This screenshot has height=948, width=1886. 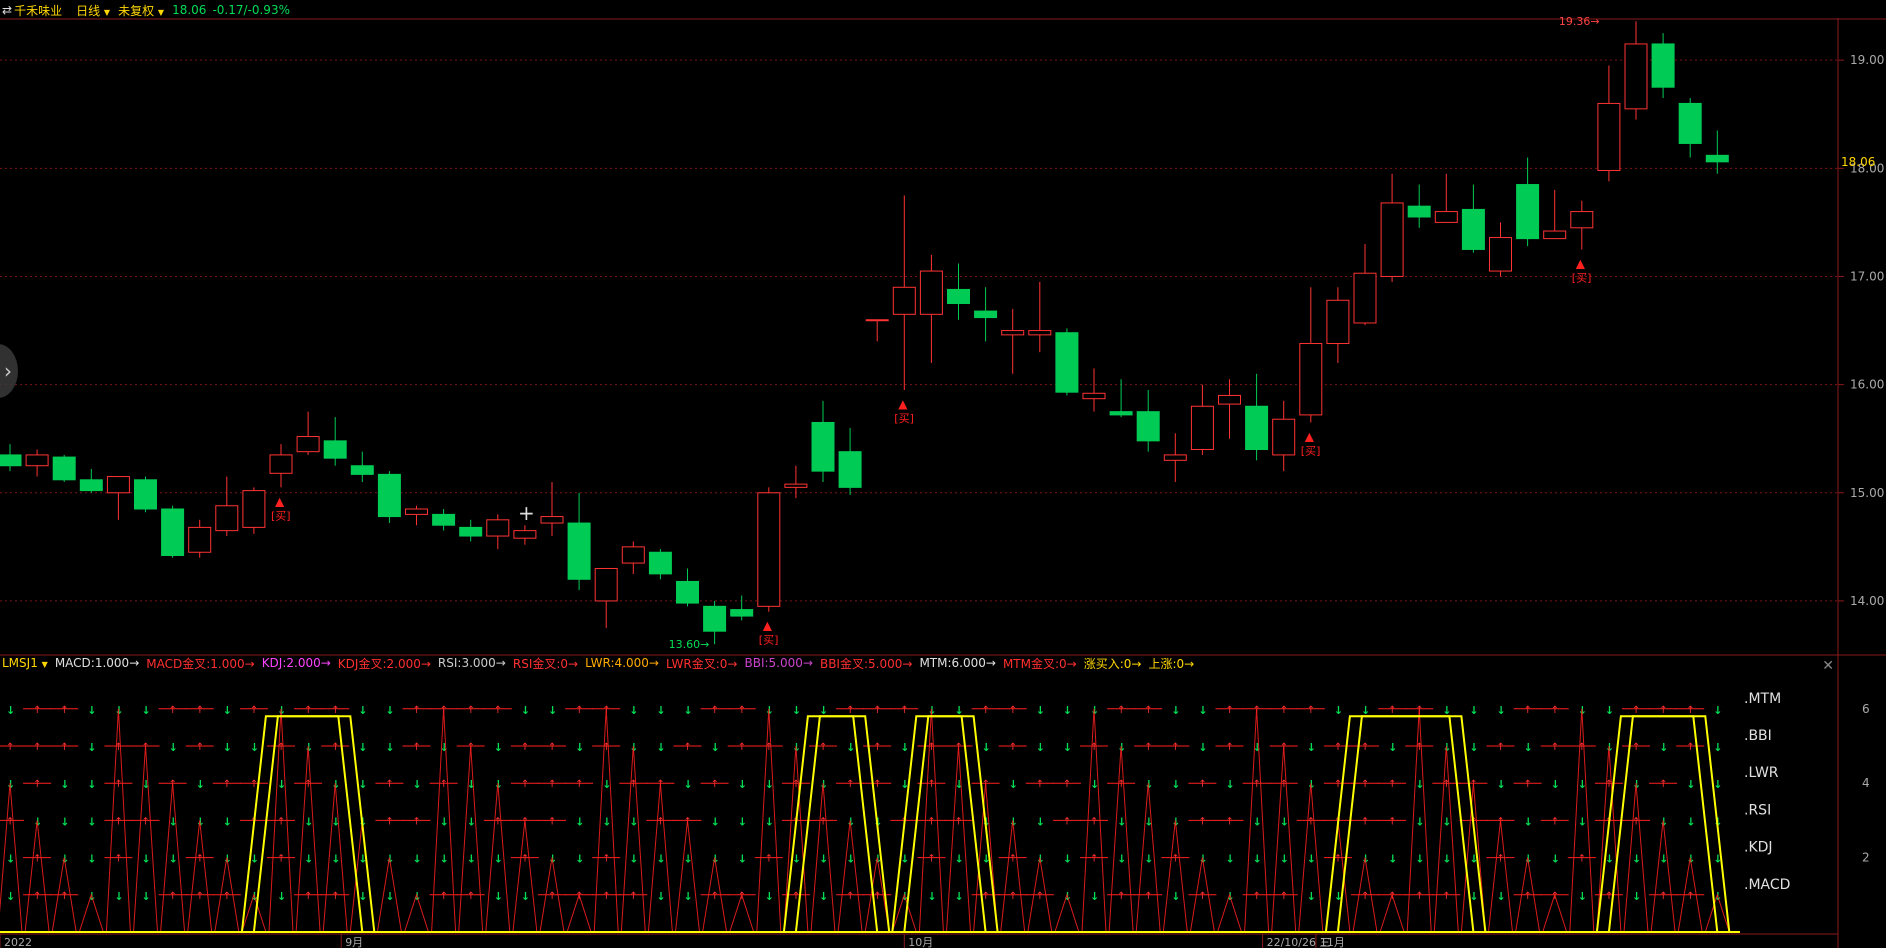 What do you see at coordinates (1767, 885) in the screenshot?
I see `series-label: .MACD` at bounding box center [1767, 885].